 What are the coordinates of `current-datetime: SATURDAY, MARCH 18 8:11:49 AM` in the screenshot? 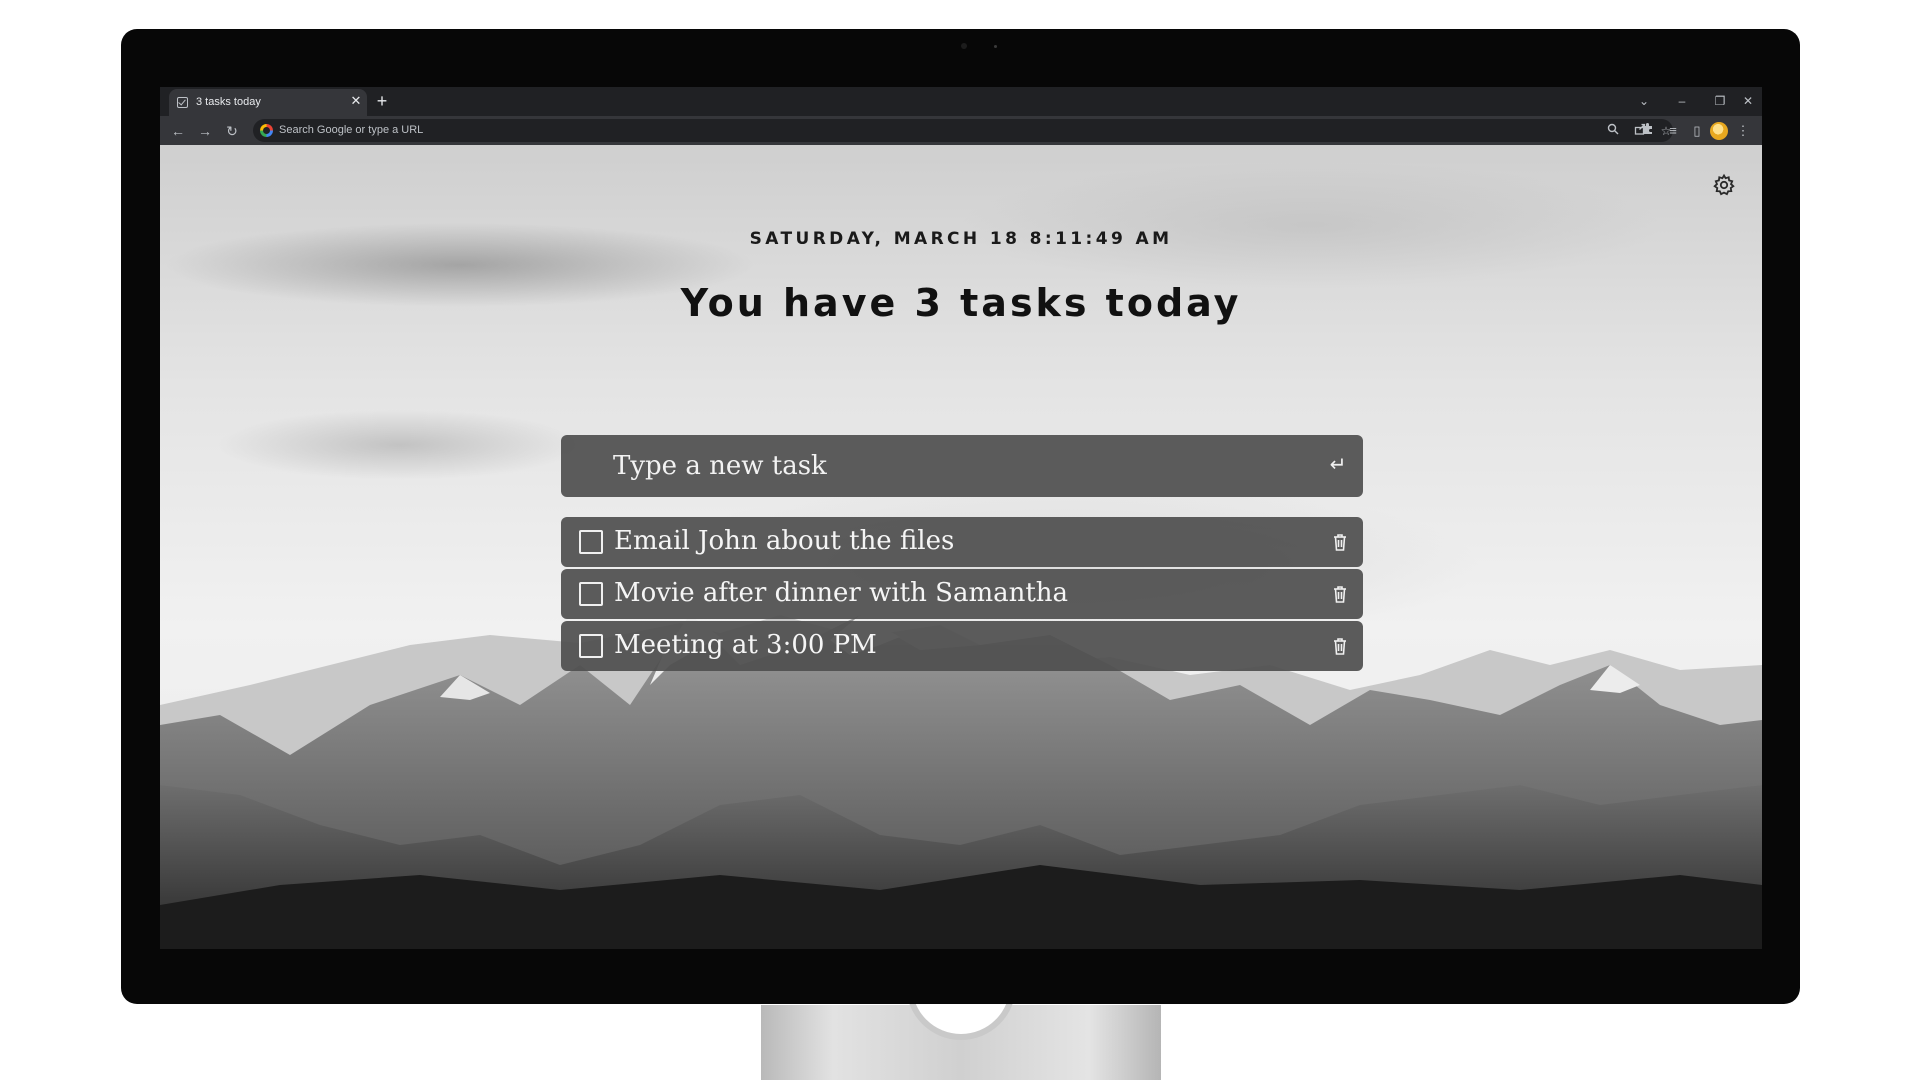 It's located at (961, 239).